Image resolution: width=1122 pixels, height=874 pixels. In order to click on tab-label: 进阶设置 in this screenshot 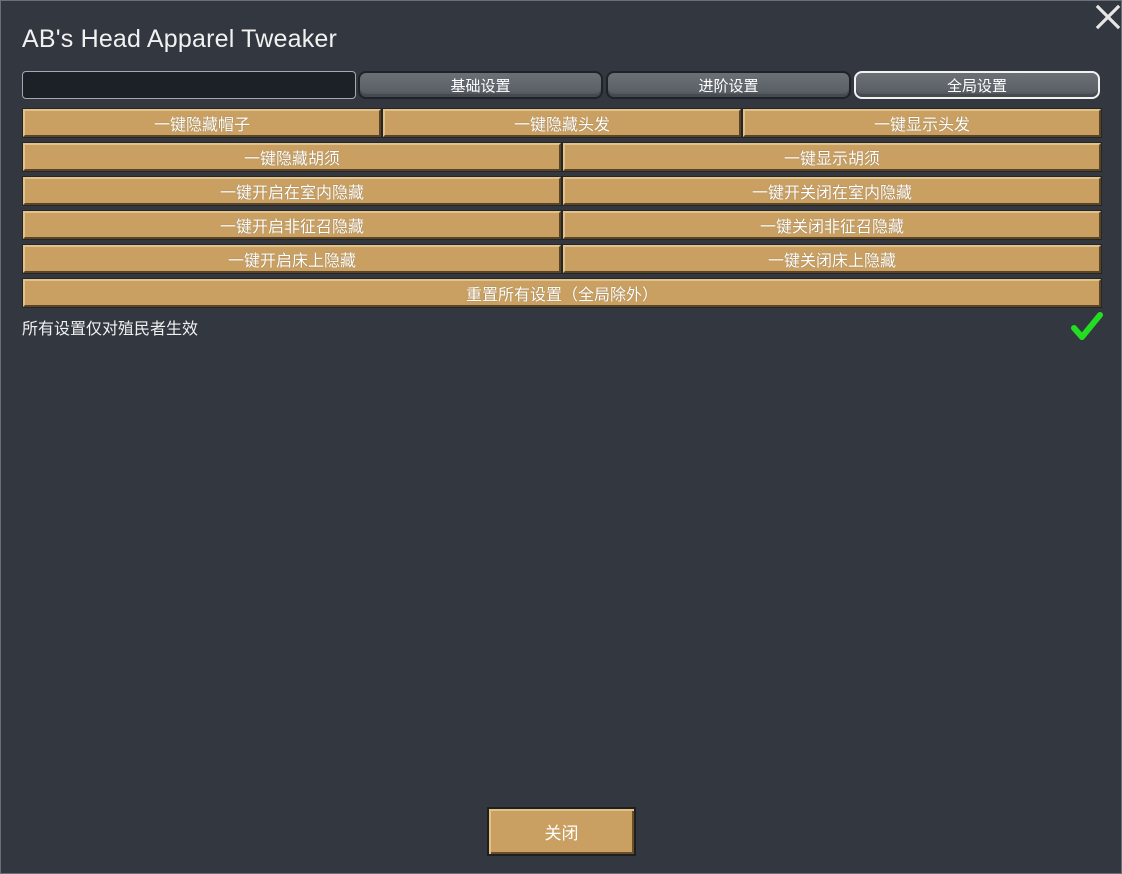, I will do `click(728, 85)`.